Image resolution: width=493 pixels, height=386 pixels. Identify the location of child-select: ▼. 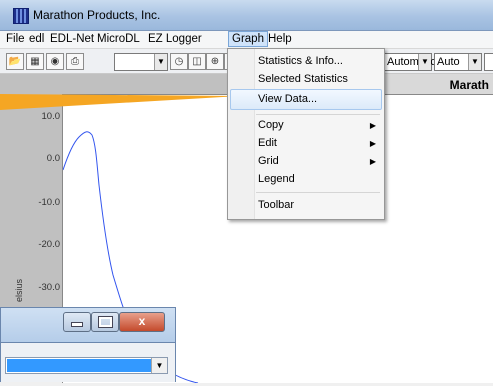
(86, 365).